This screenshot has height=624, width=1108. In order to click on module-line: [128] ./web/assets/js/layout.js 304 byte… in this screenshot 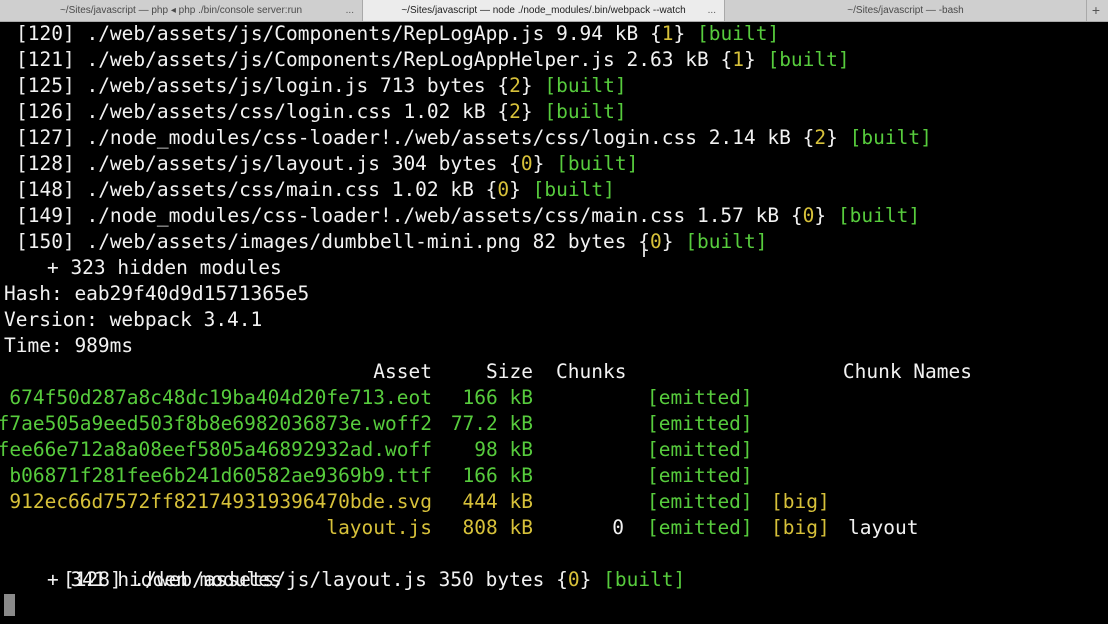, I will do `click(327, 163)`.